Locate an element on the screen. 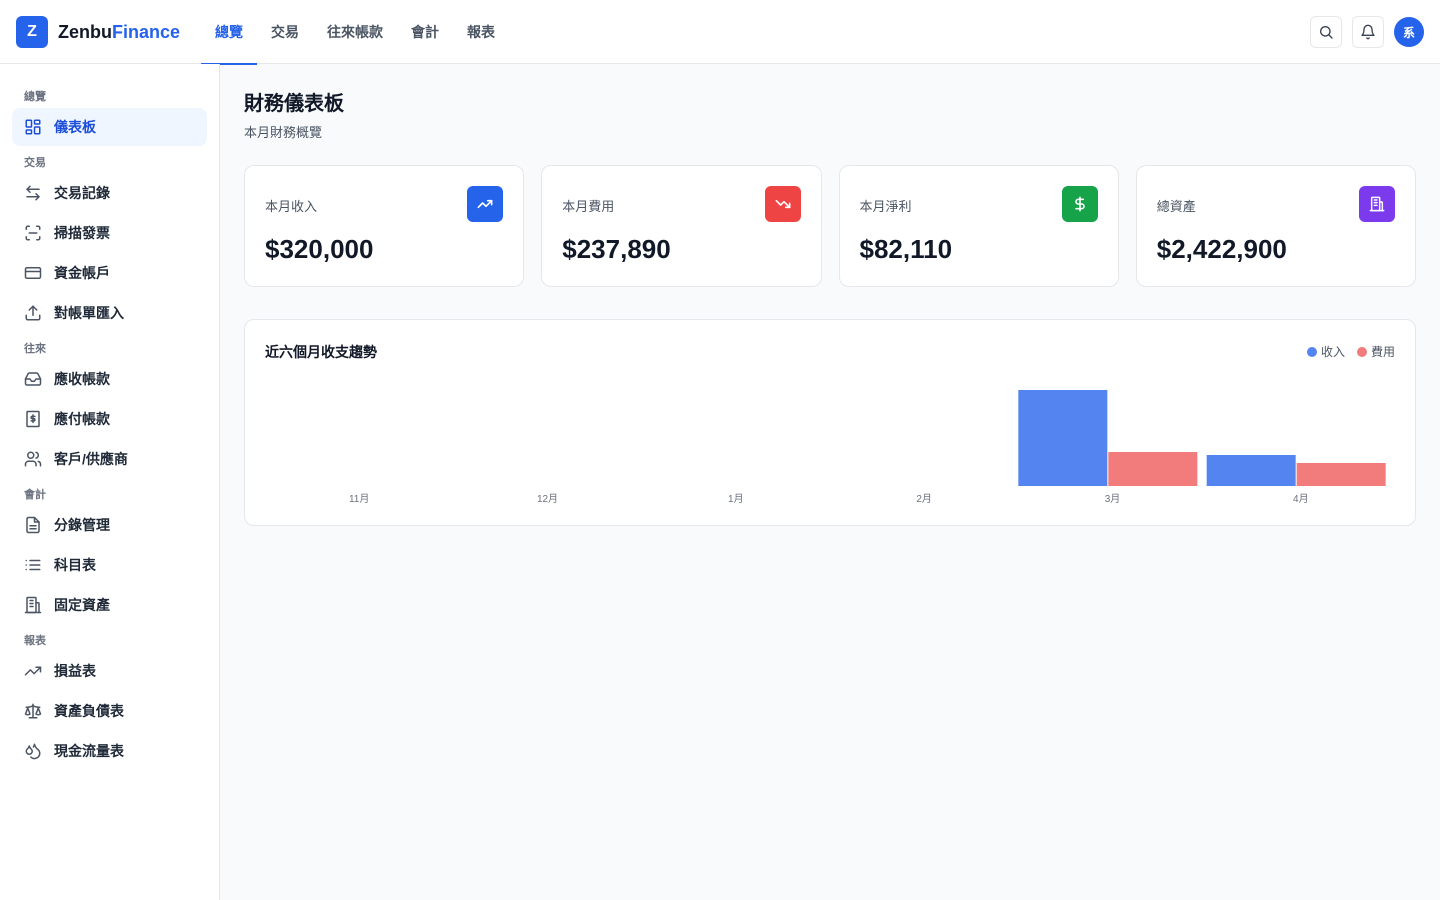  sidebar-section-accounting: 會計 分錄管理 科目表 固定資產 is located at coordinates (109, 555).